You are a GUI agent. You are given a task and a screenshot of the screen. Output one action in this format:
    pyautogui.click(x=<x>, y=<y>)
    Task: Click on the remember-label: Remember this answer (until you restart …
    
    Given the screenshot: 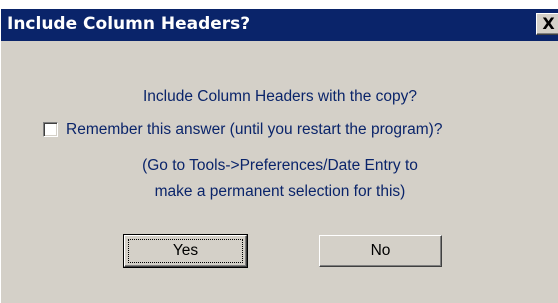 What is the action you would take?
    pyautogui.click(x=254, y=130)
    